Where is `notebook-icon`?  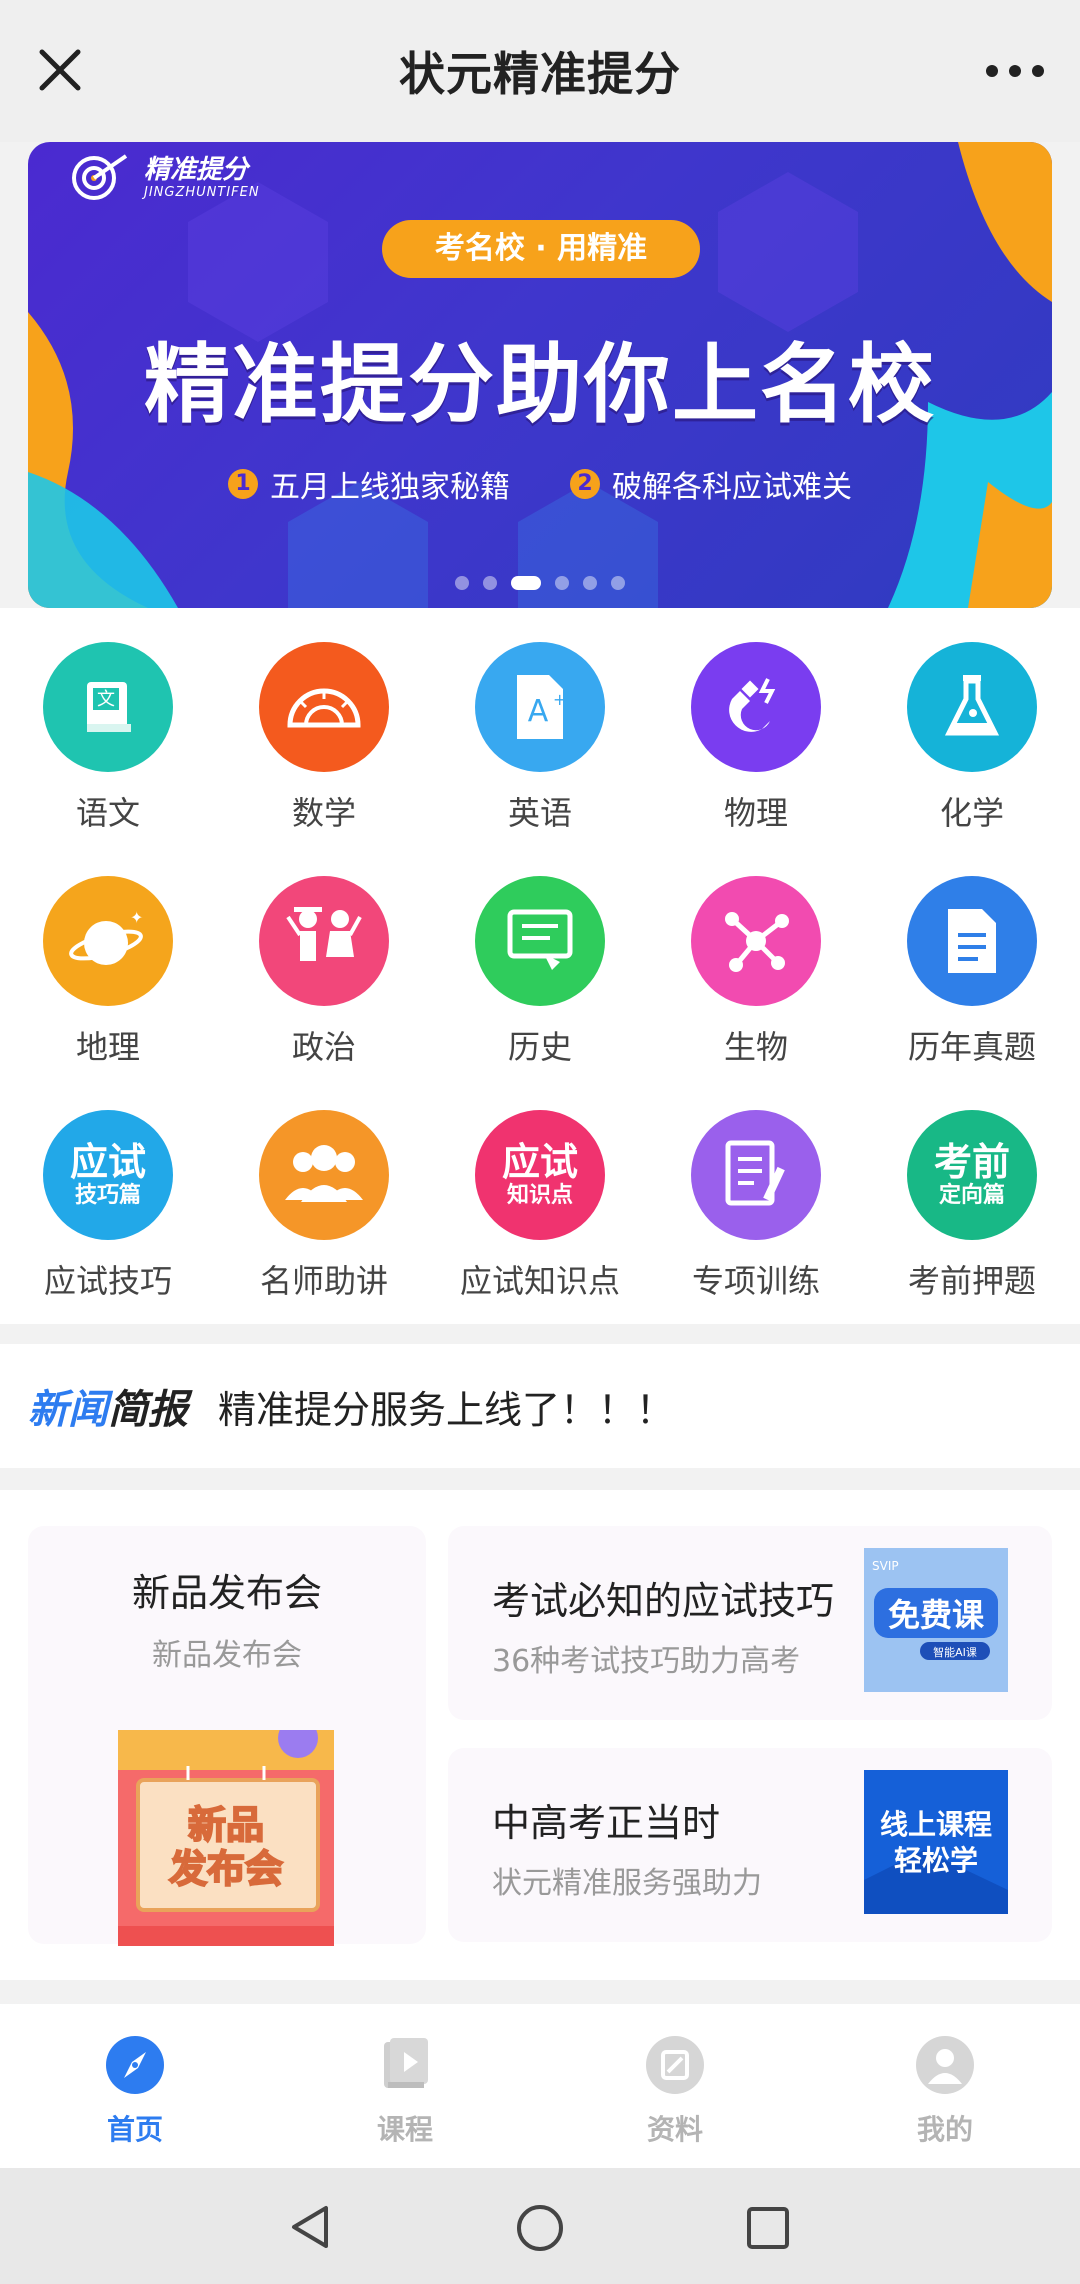 notebook-icon is located at coordinates (756, 1175).